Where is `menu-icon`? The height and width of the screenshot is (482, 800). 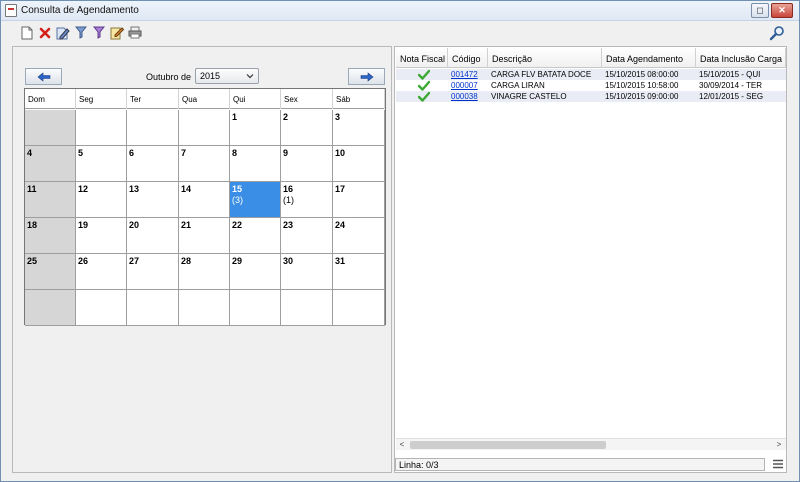 menu-icon is located at coordinates (778, 464).